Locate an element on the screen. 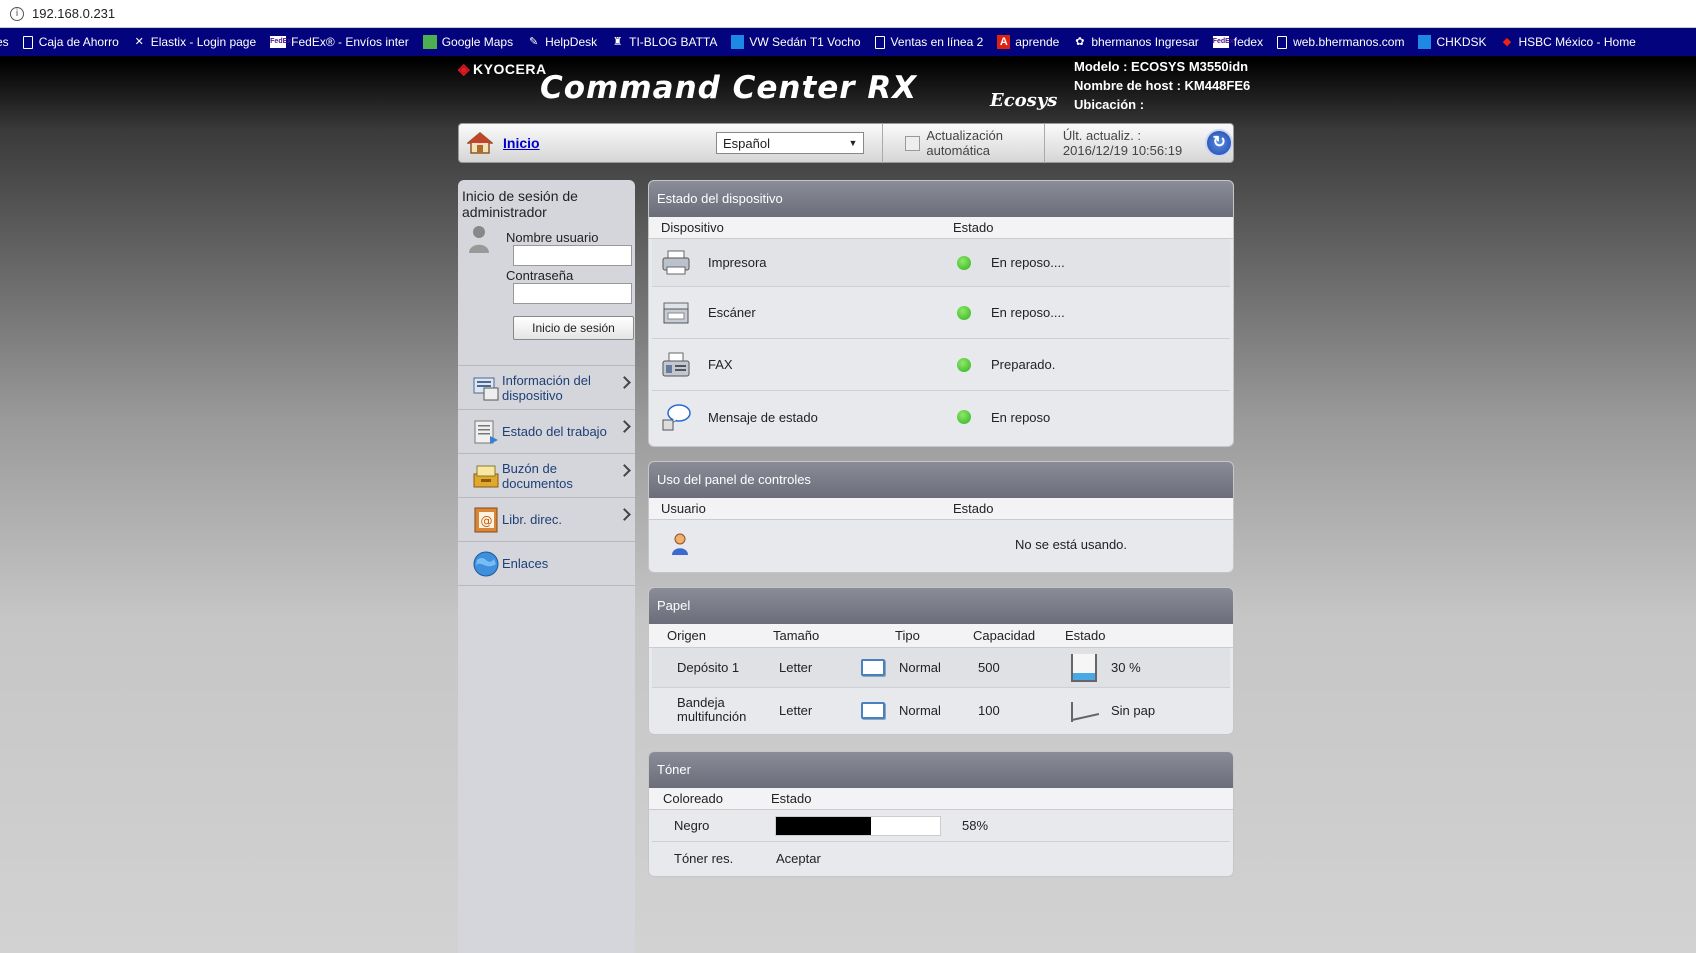  device-status: Preparado. is located at coordinates (1023, 364).